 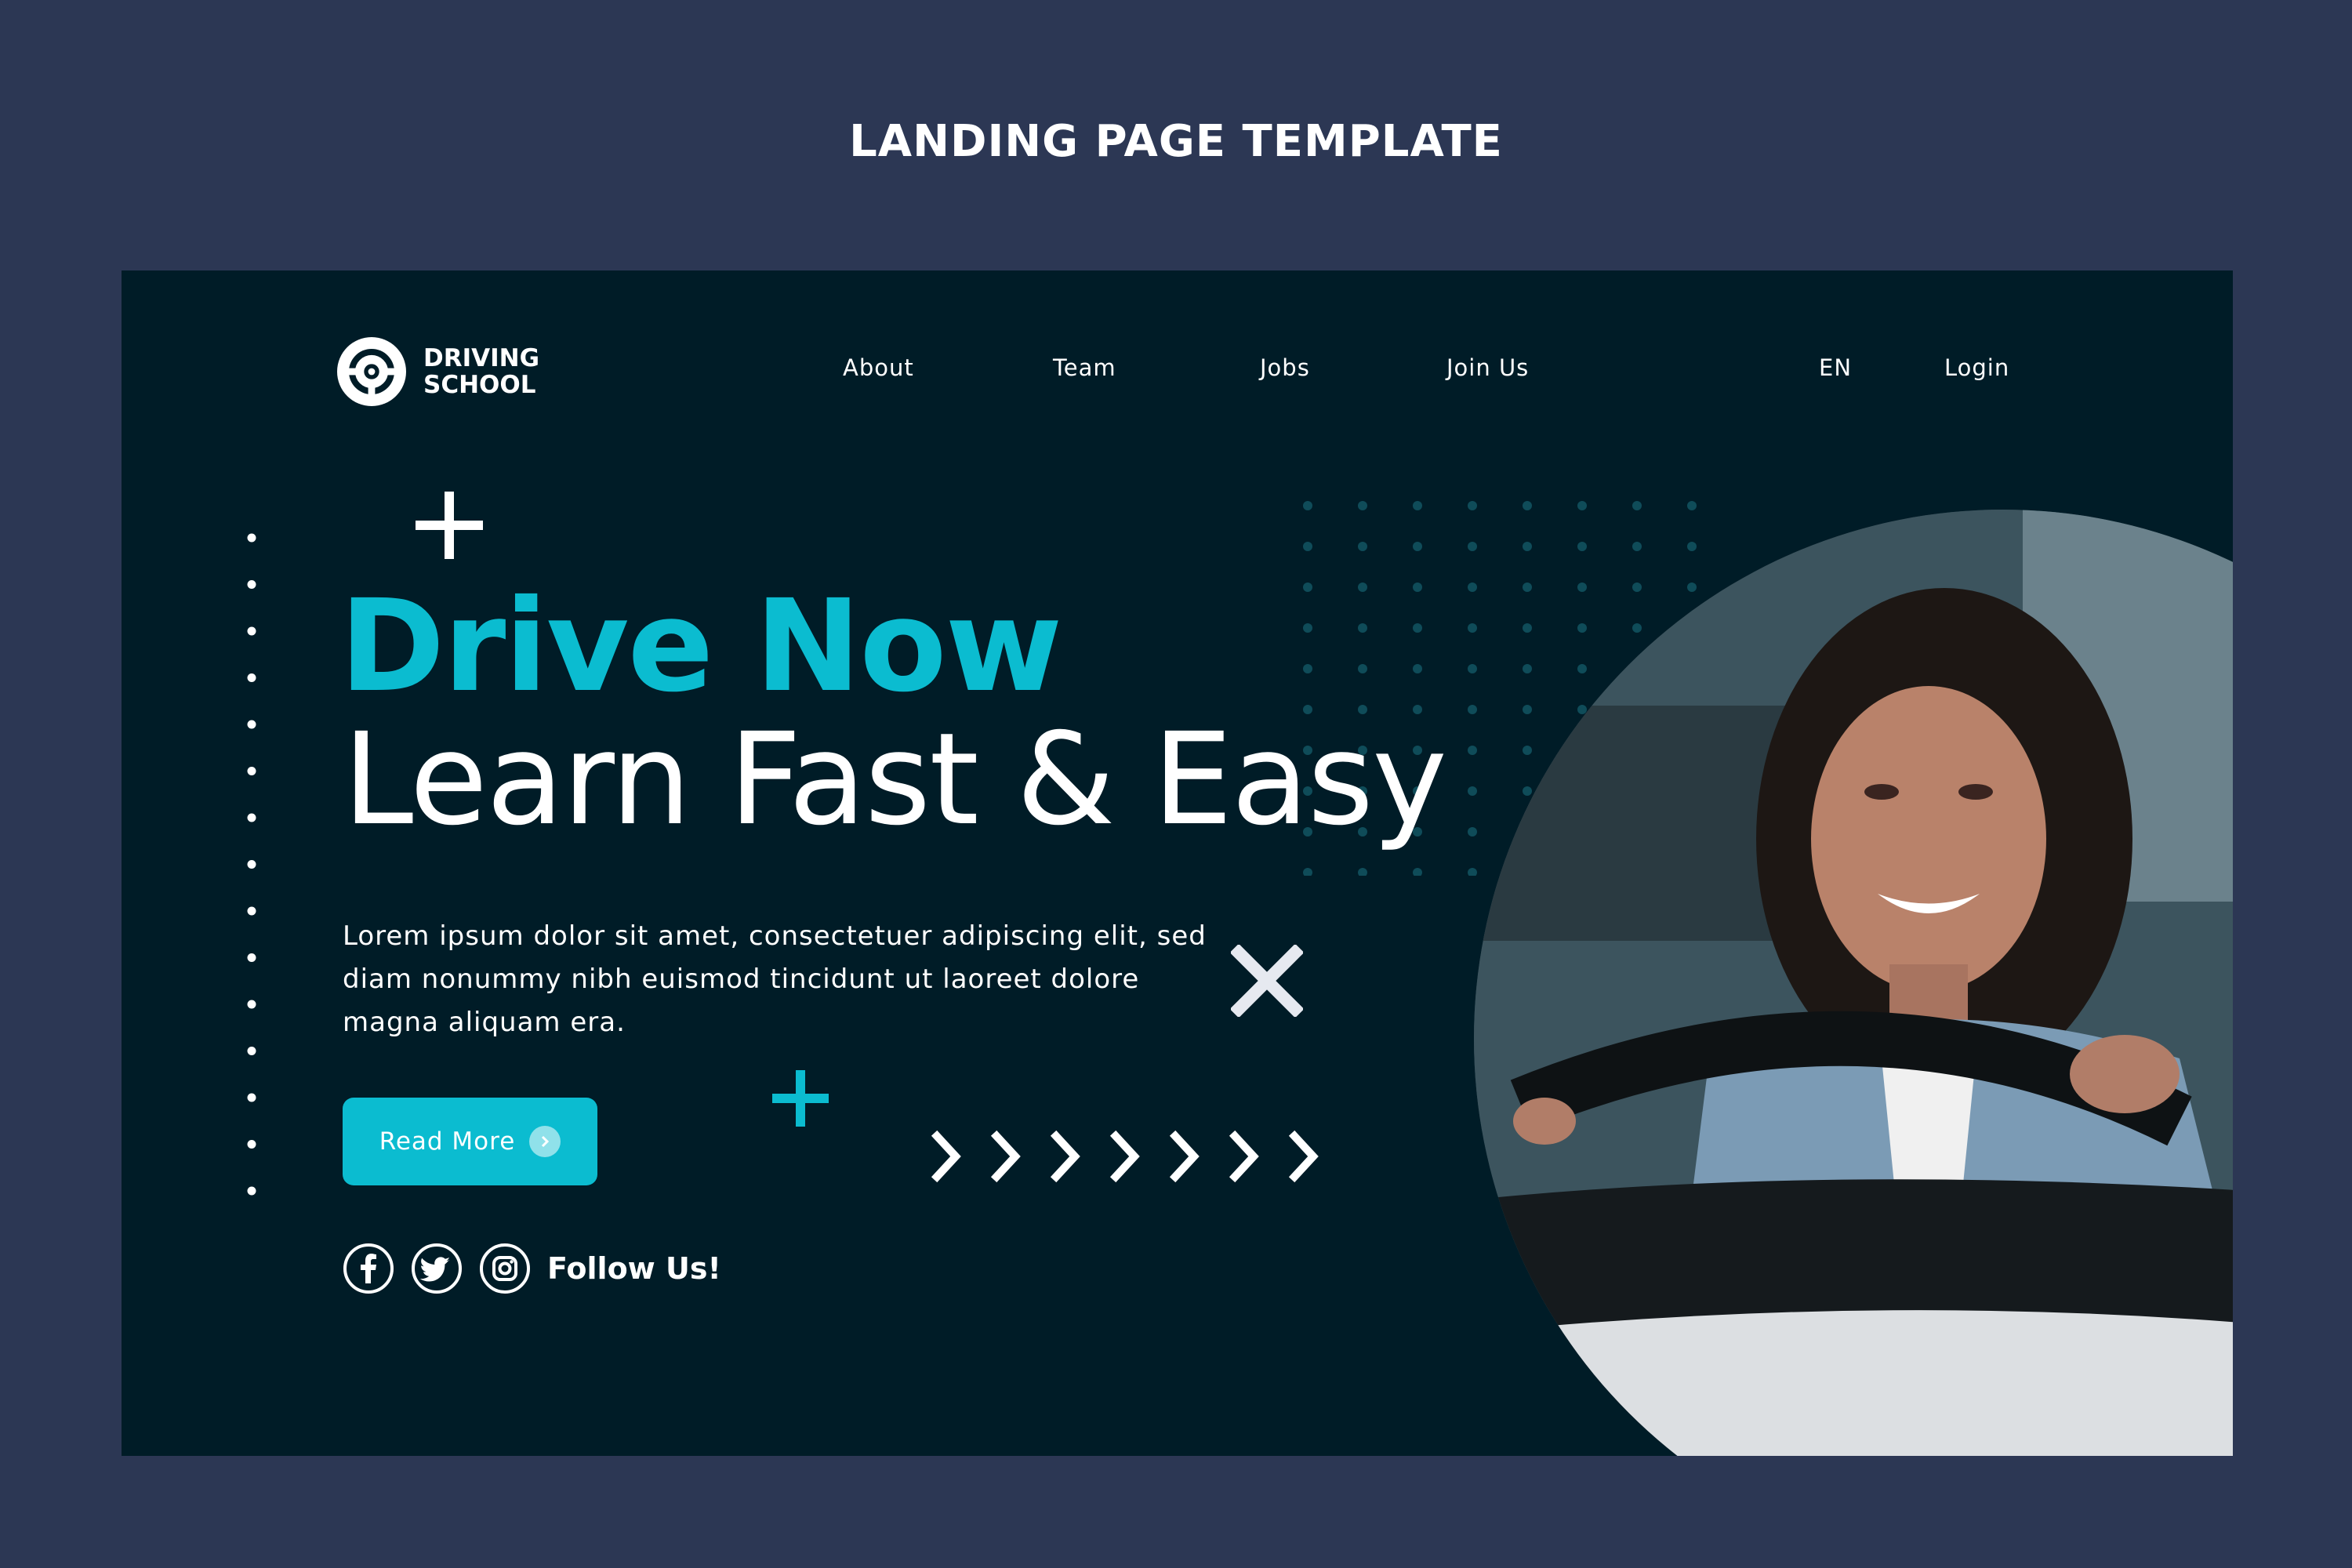 I want to click on logo-text: DRIVING SCHOOL, so click(x=481, y=371).